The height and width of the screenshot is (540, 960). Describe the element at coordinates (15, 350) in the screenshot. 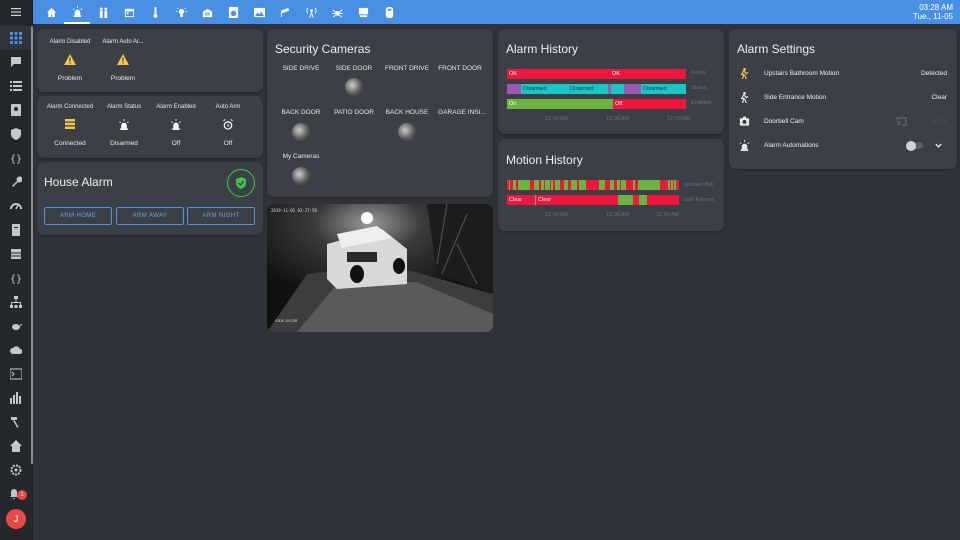

I see `cloud-icon` at that location.